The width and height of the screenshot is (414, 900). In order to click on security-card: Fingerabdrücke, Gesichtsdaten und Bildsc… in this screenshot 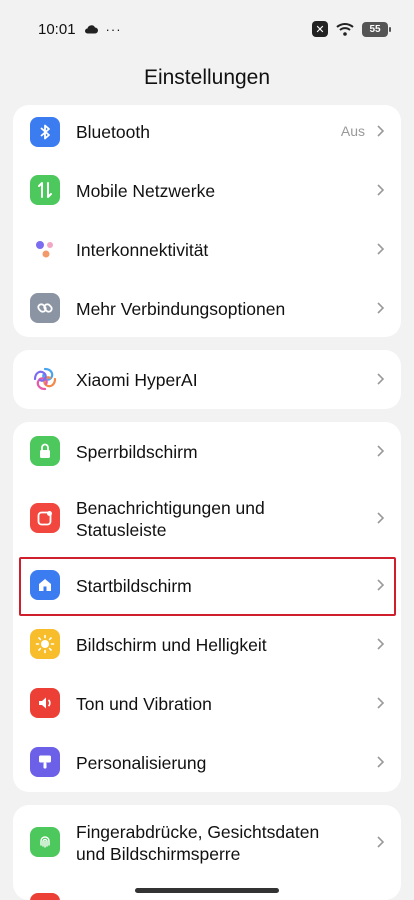, I will do `click(207, 852)`.